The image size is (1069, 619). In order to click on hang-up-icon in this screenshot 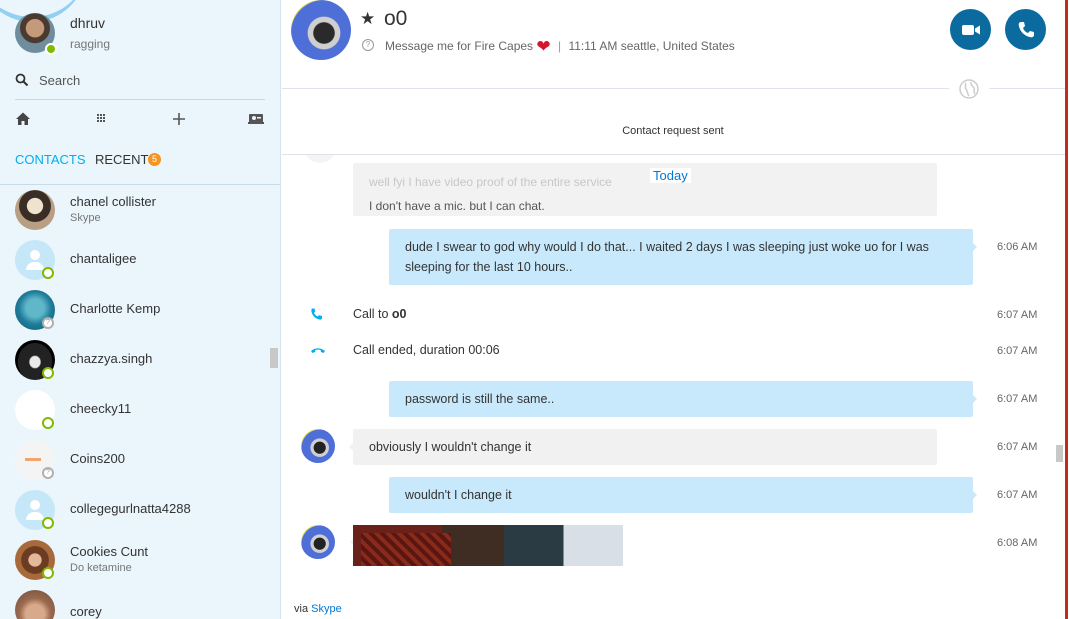, I will do `click(318, 350)`.